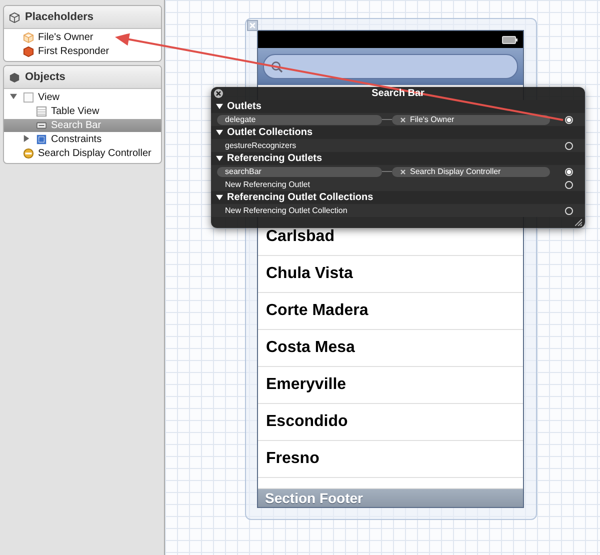 This screenshot has width=600, height=555. What do you see at coordinates (390, 274) in the screenshot?
I see `table-row: Chula Vista` at bounding box center [390, 274].